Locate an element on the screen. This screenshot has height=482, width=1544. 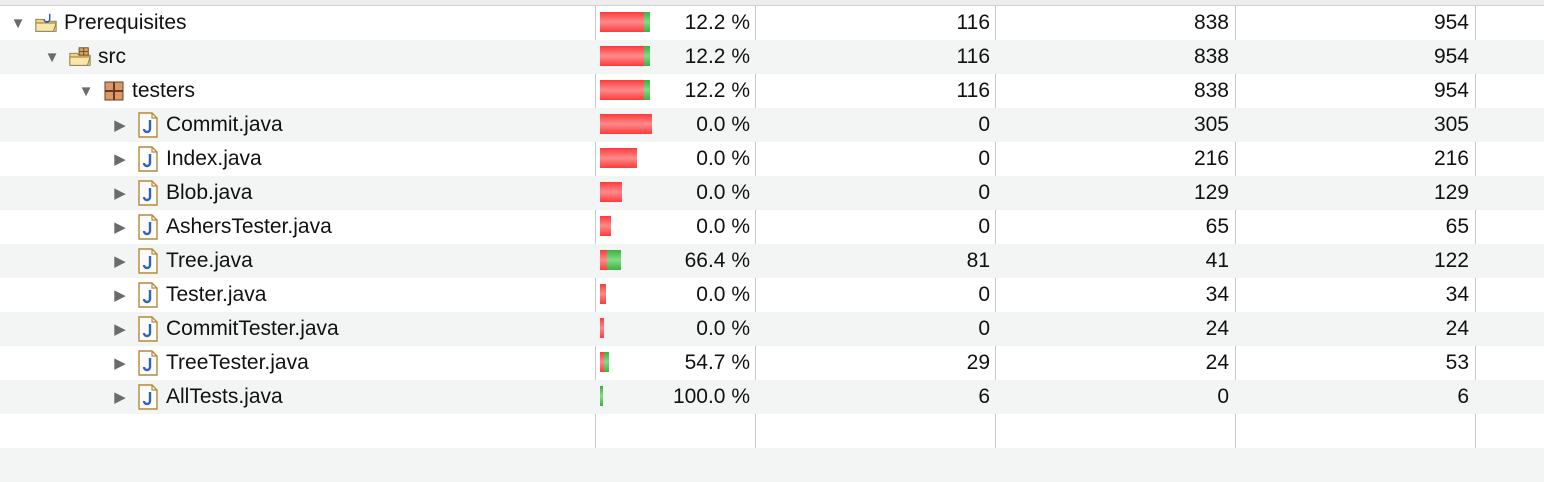
total-instructions: 216 is located at coordinates (1451, 158).